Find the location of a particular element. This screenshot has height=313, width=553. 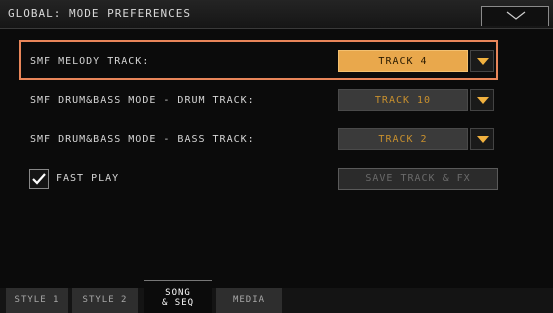

melody-track-dropdown-arrow is located at coordinates (482, 61).